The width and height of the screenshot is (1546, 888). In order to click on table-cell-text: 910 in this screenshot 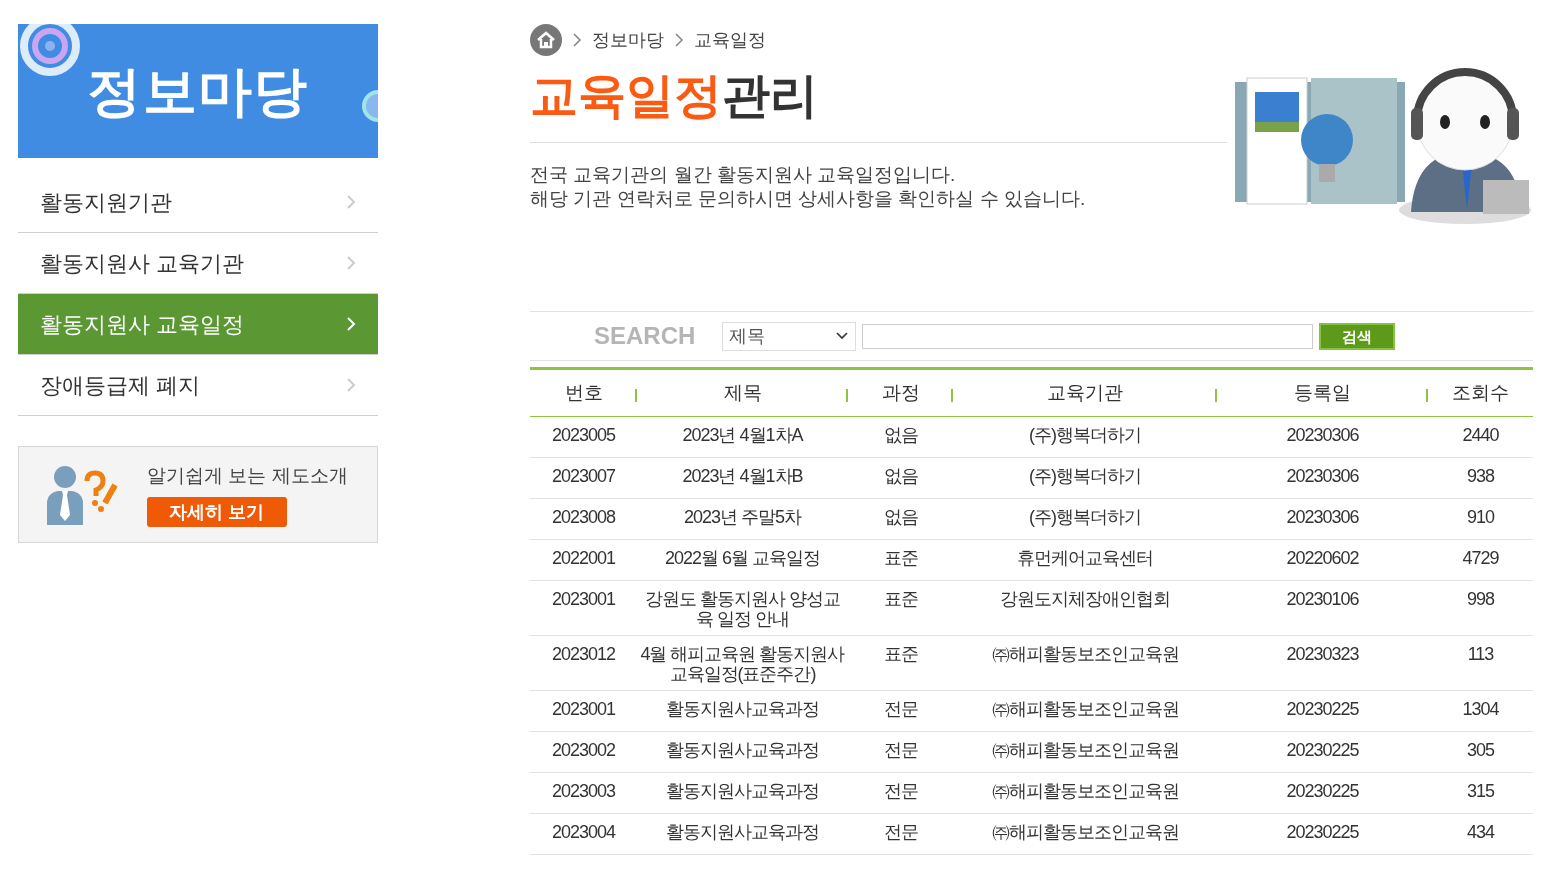, I will do `click(1480, 517)`.